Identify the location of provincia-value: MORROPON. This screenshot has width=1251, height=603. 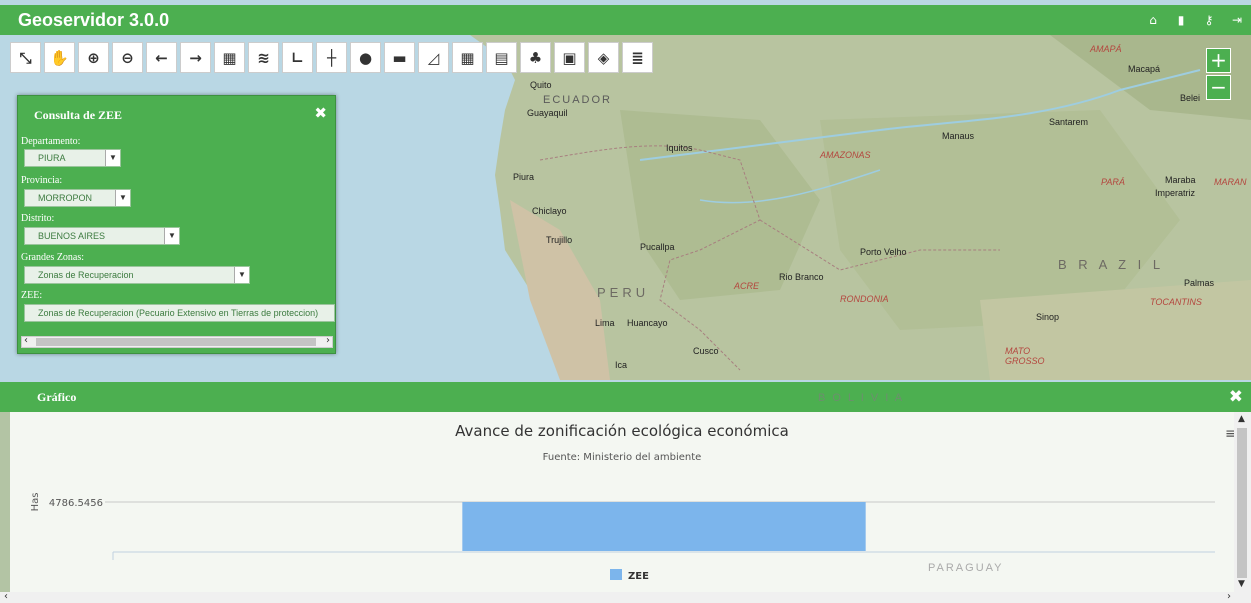
(65, 198).